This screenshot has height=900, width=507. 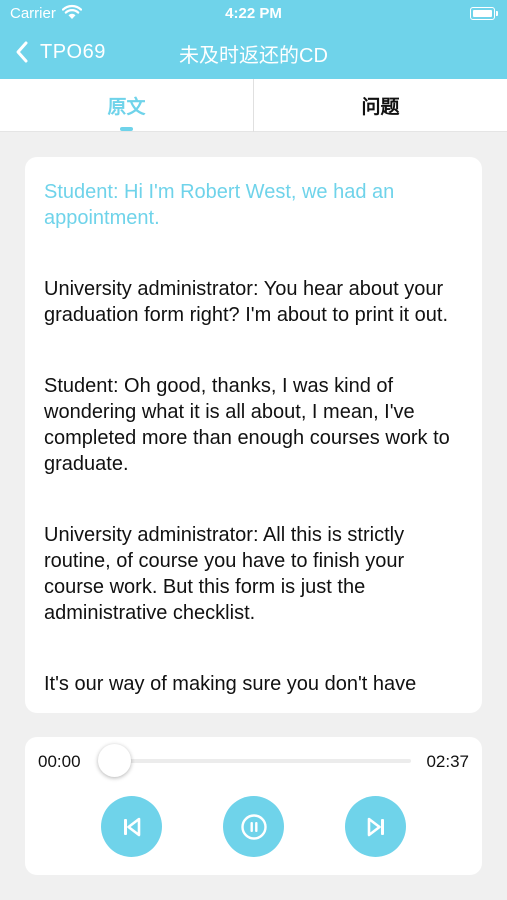 I want to click on previous-button, so click(x=131, y=826).